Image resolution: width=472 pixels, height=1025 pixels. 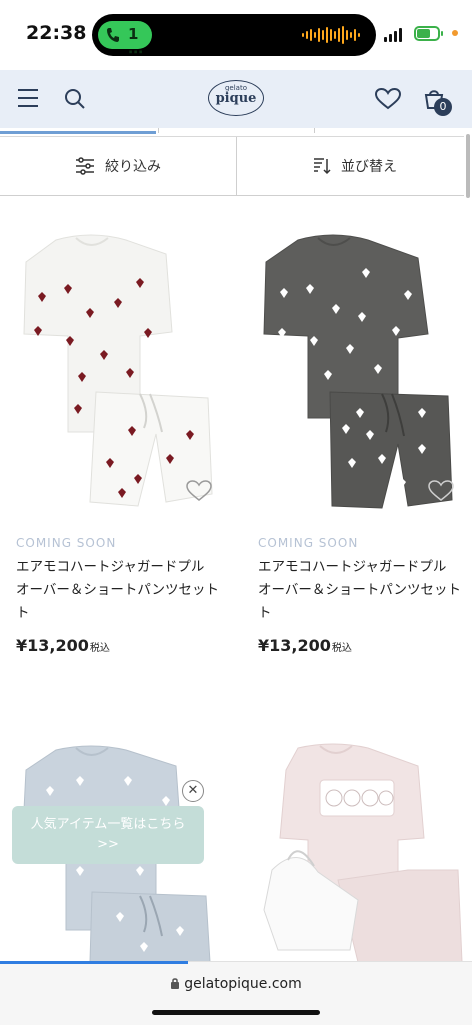 I want to click on filter-sort-bar: 絞り込み 並び替え, so click(x=232, y=166).